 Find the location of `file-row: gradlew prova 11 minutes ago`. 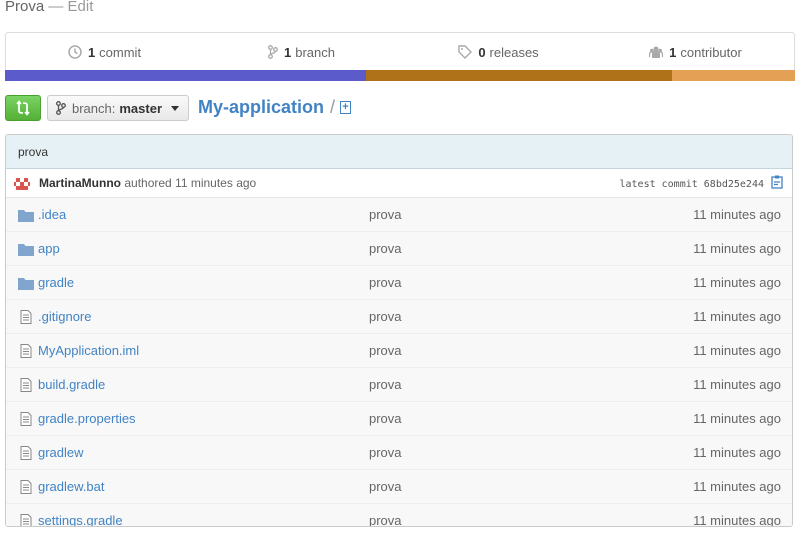

file-row: gradlew prova 11 minutes ago is located at coordinates (399, 453).